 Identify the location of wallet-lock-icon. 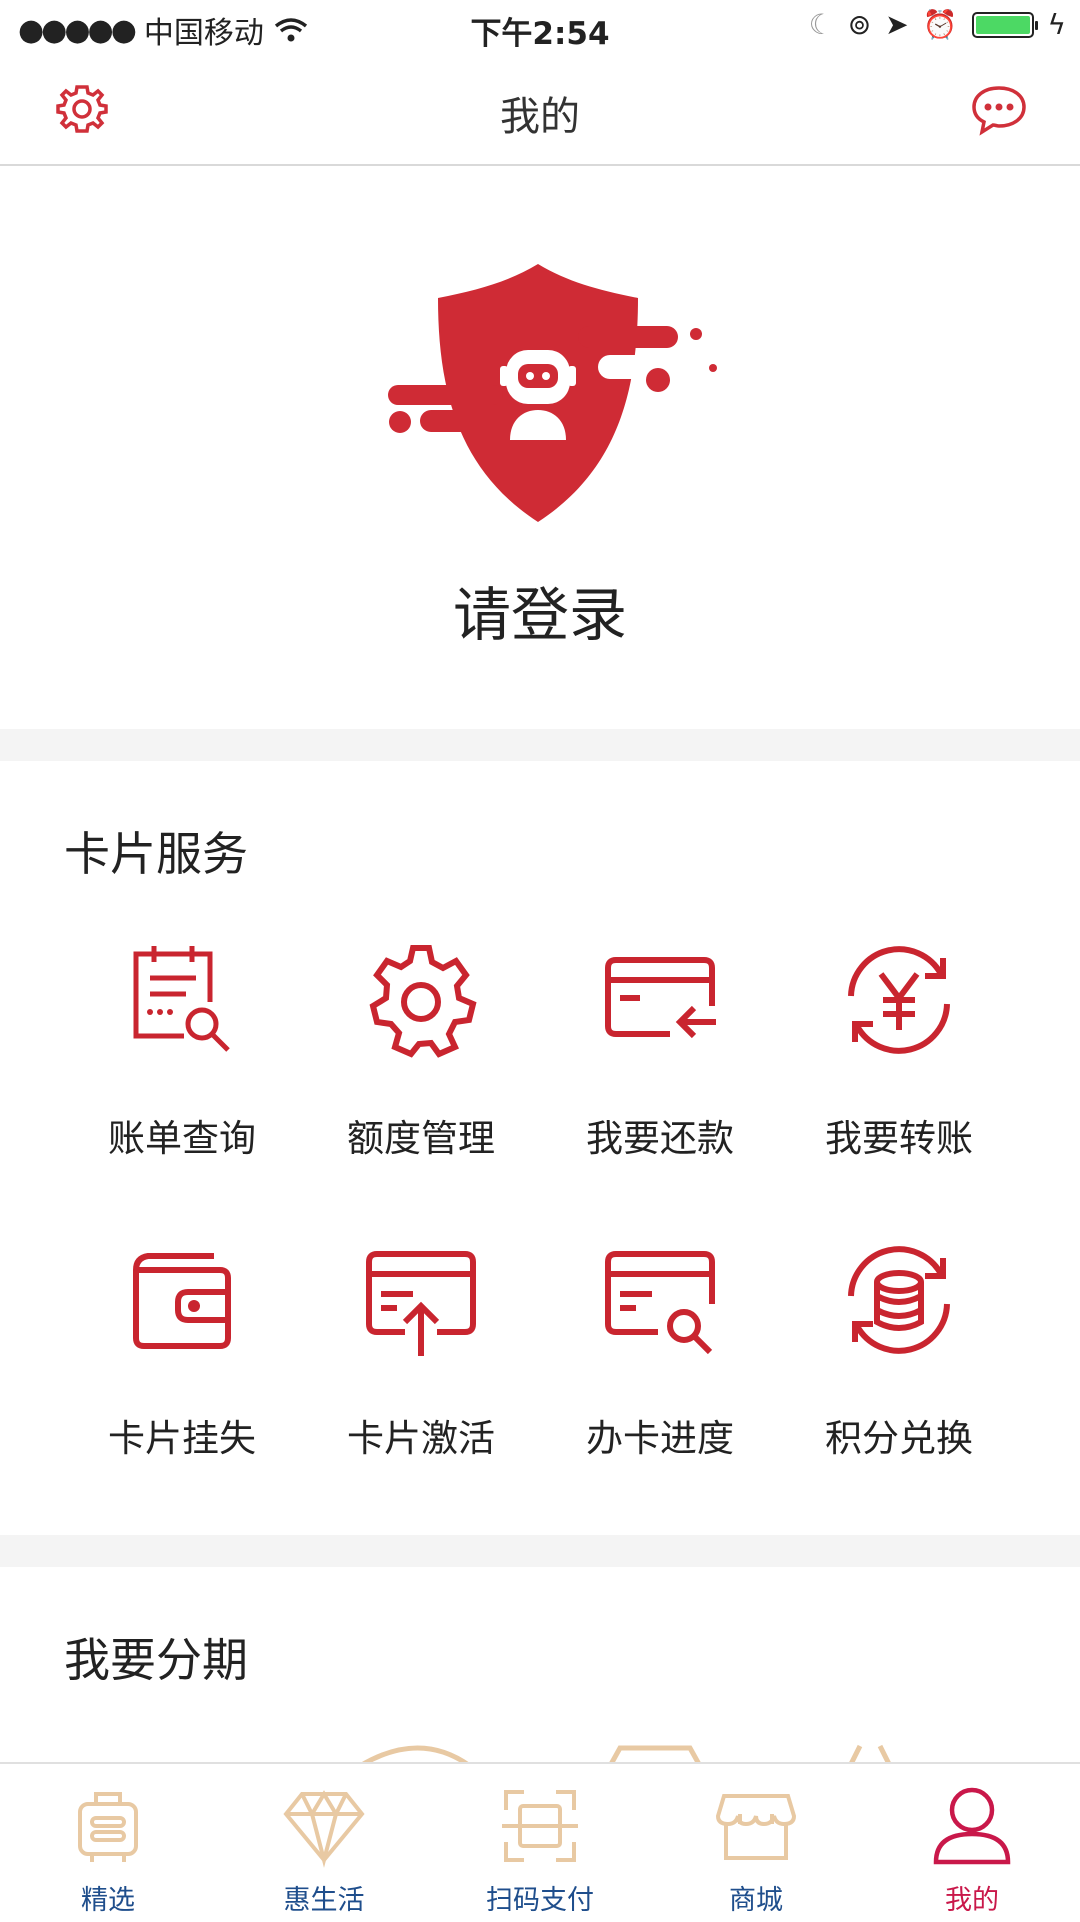
(182, 1301).